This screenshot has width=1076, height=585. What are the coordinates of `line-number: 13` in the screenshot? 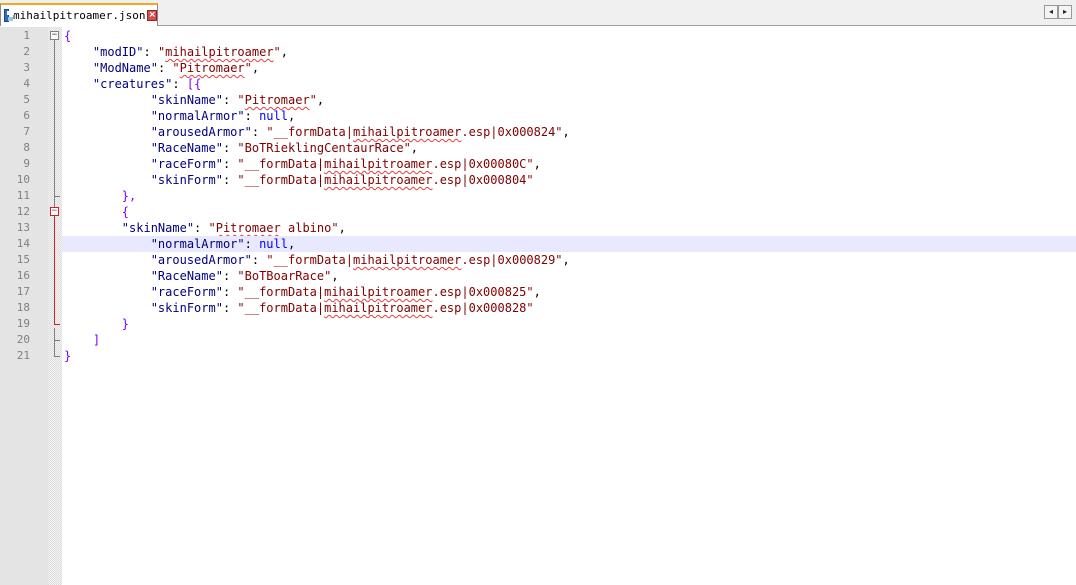 It's located at (23, 227).